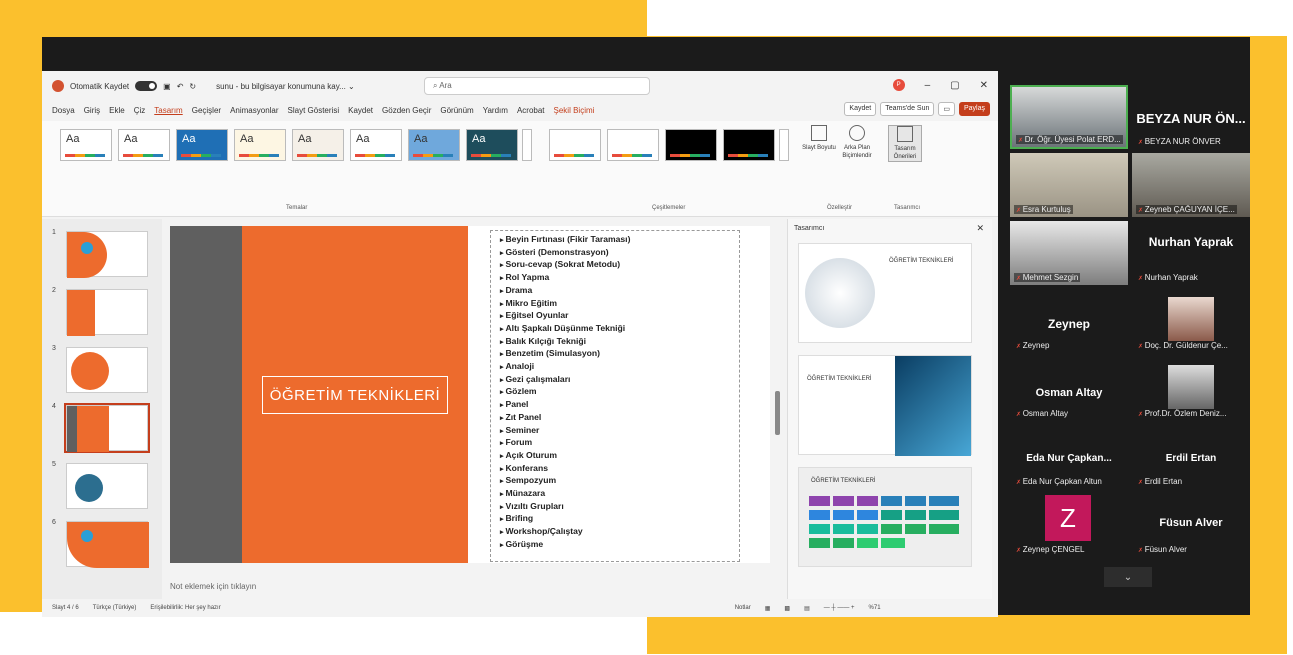 The image size is (1293, 655). What do you see at coordinates (527, 145) in the screenshot?
I see `themes-more-icon` at bounding box center [527, 145].